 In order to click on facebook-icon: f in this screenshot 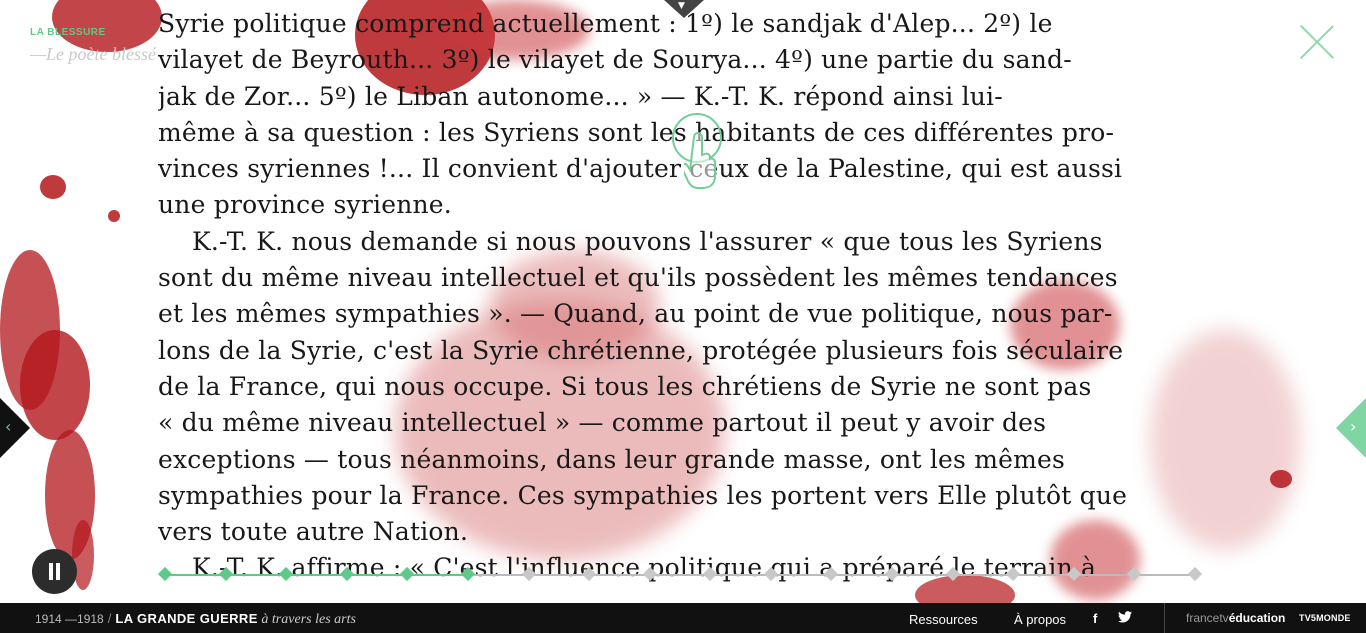, I will do `click(1095, 618)`.